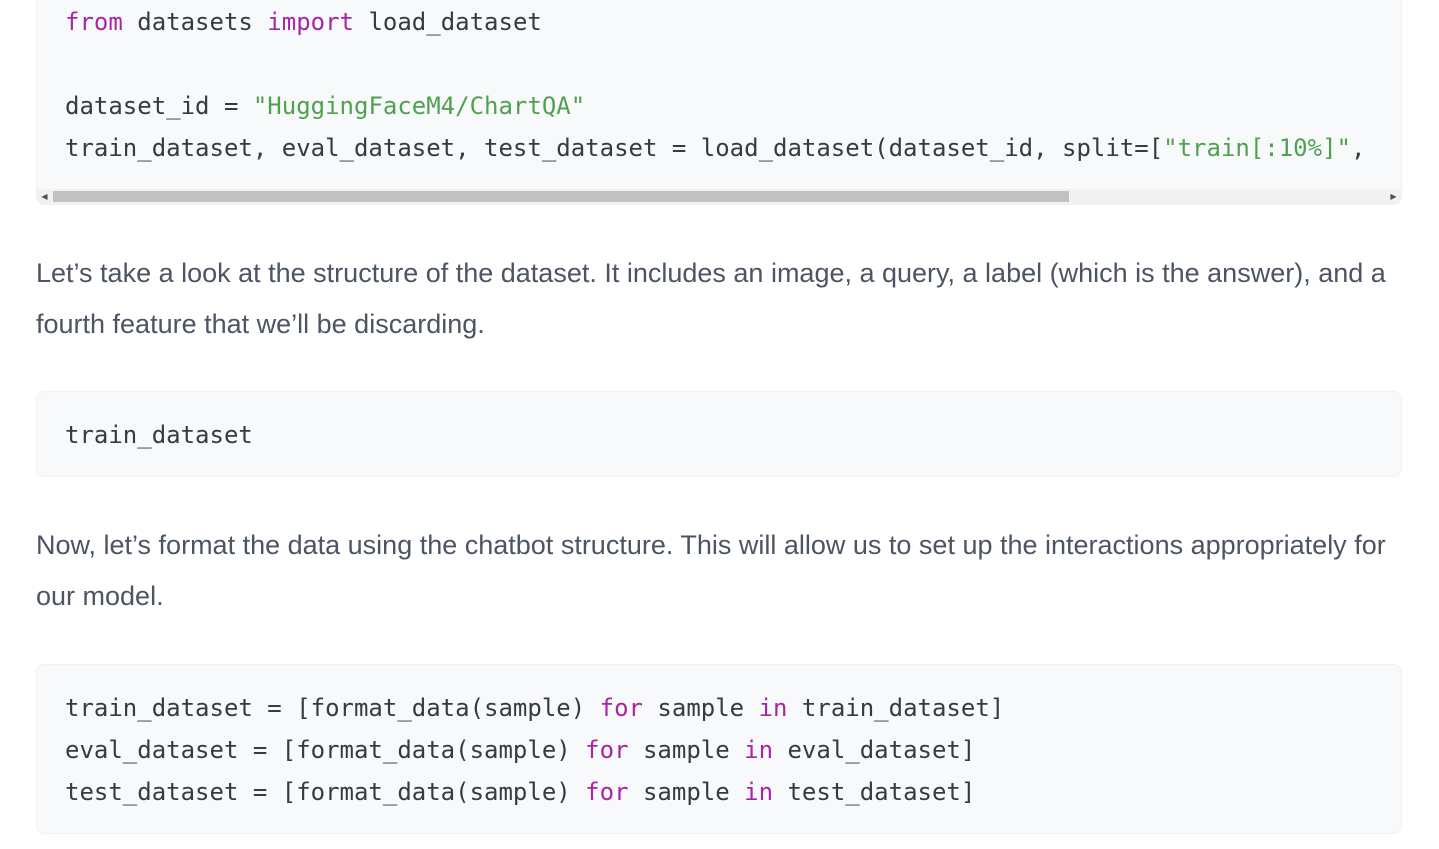 This screenshot has height=849, width=1439. I want to click on code-string: "HuggingFaceM4/ChartQA", so click(419, 106).